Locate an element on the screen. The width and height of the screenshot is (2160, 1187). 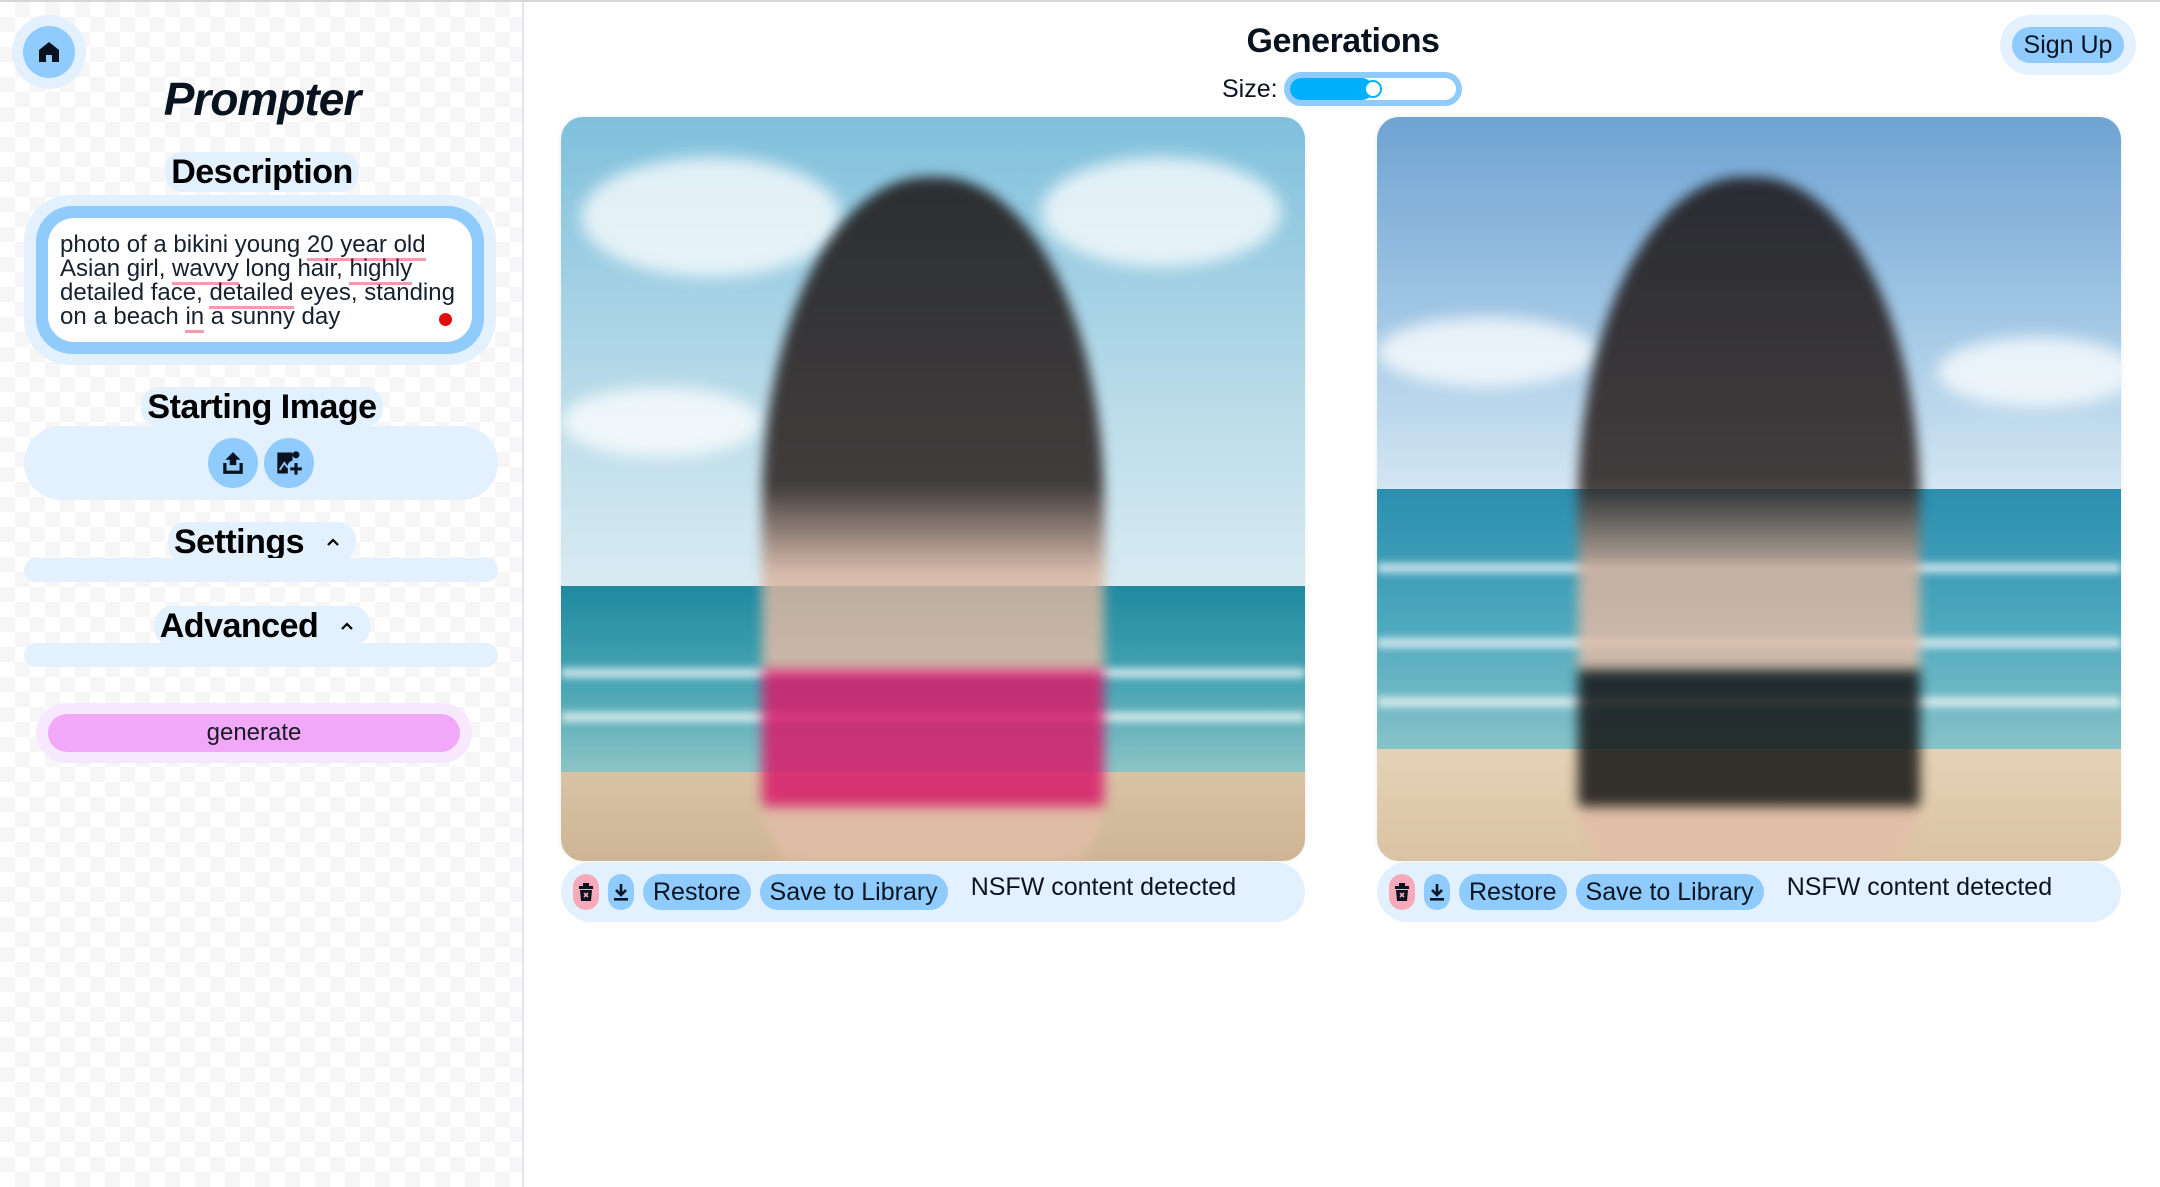
advanced-heading: Advanced is located at coordinates (262, 626).